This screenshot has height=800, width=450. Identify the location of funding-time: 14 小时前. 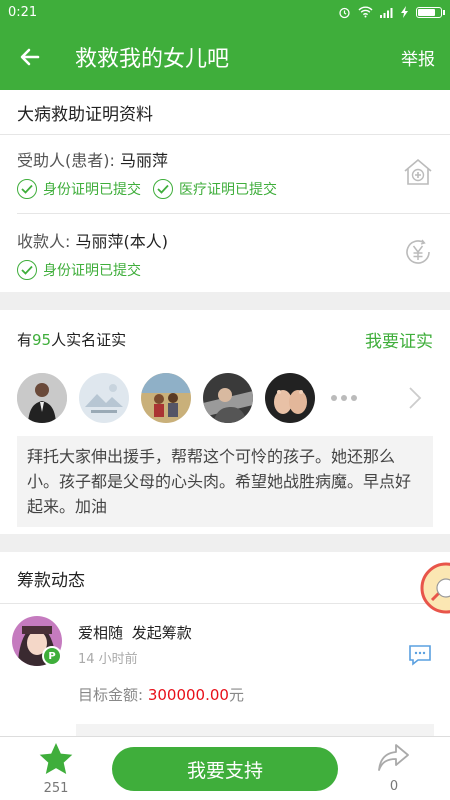
(108, 659).